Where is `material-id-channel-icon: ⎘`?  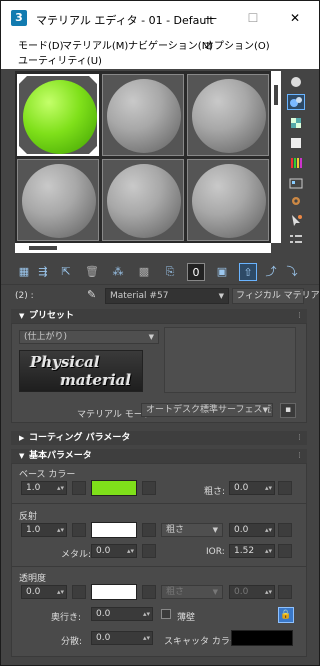
material-id-channel-icon: ⎘ is located at coordinates (170, 272).